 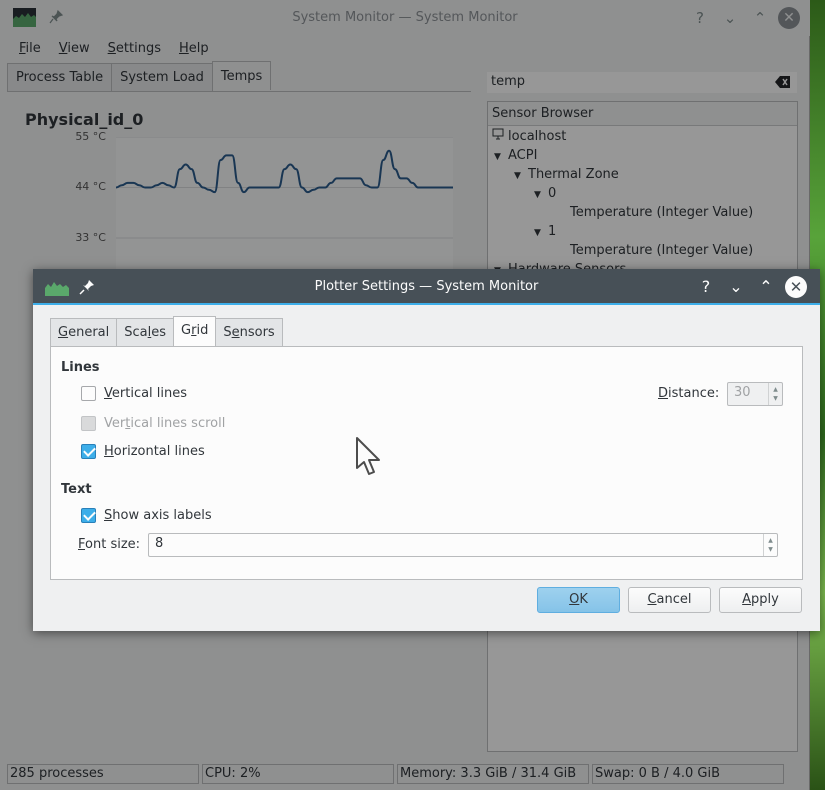 What do you see at coordinates (84, 332) in the screenshot?
I see `tab-general: General` at bounding box center [84, 332].